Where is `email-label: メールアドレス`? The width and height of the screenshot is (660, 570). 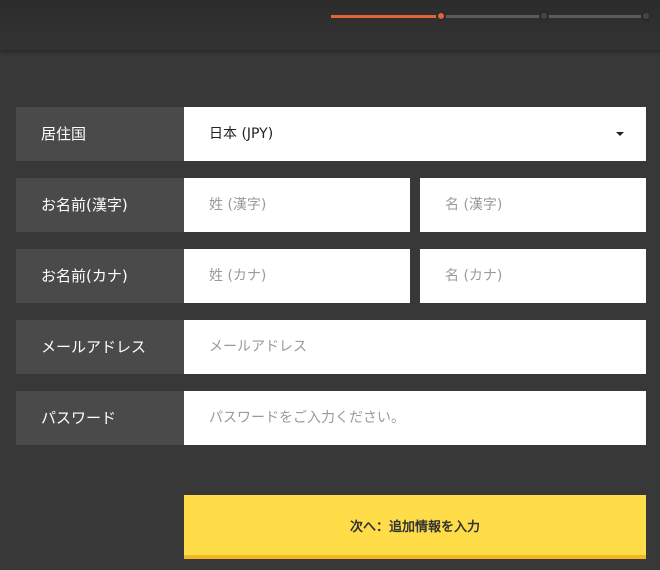 email-label: メールアドレス is located at coordinates (100, 347).